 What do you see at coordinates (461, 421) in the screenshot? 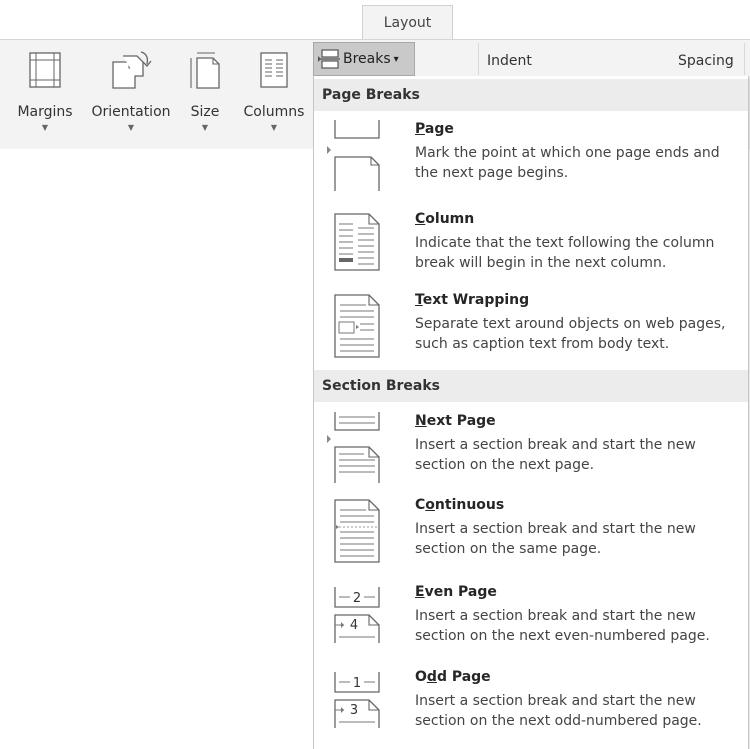
I see `menu-item-title: ext Page` at bounding box center [461, 421].